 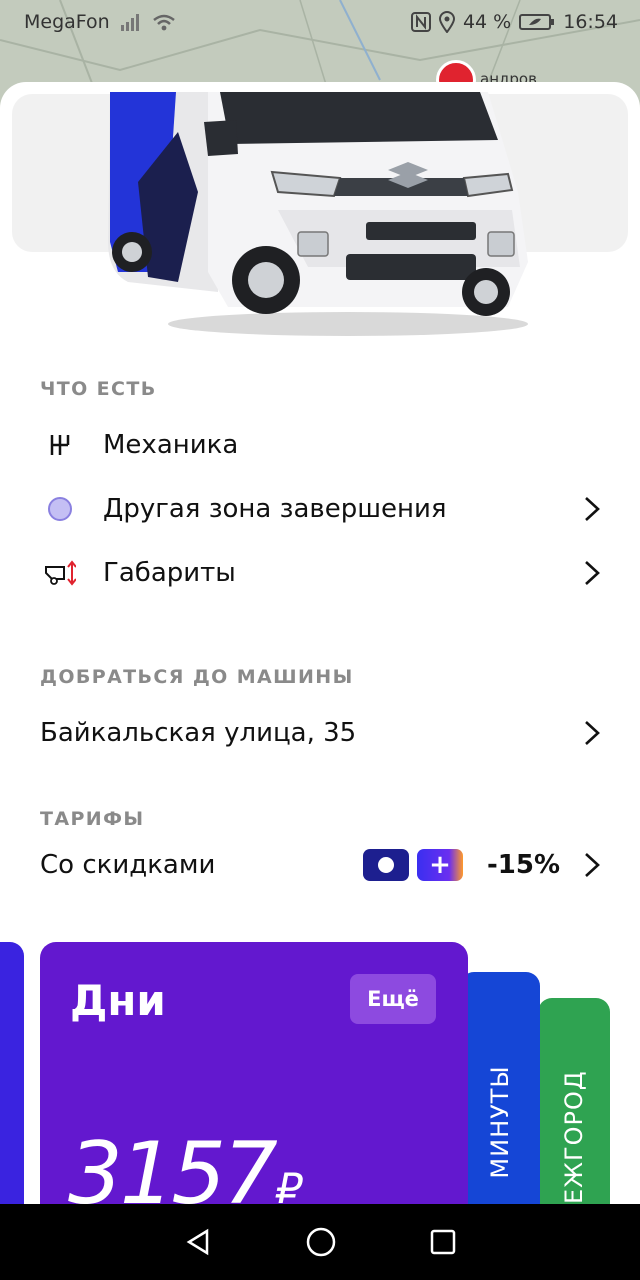 I want to click on tariff-card-minutes: МИНУТЫ, so click(x=500, y=1088).